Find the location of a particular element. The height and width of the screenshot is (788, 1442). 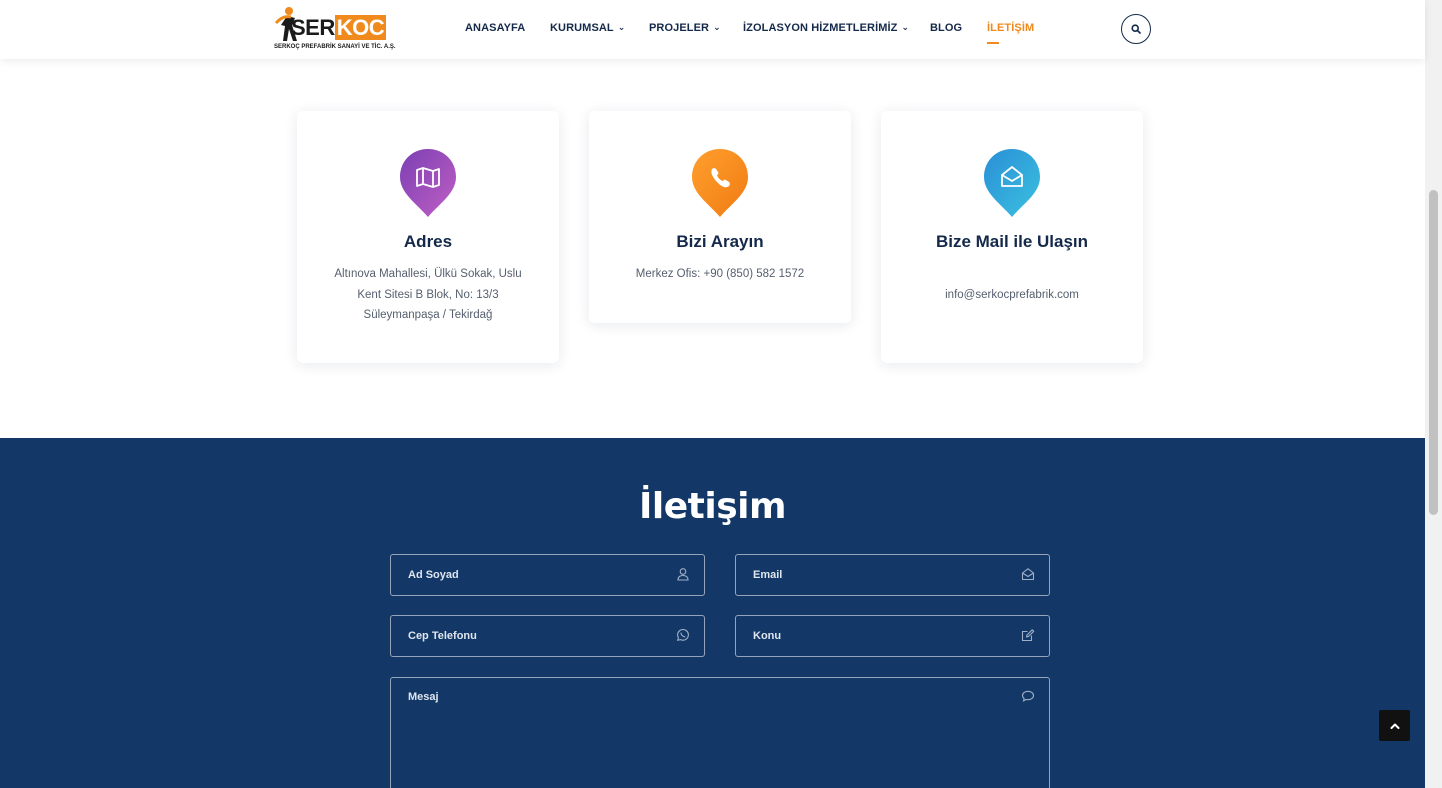

message-field-placeholder: Mesaj is located at coordinates (423, 697).